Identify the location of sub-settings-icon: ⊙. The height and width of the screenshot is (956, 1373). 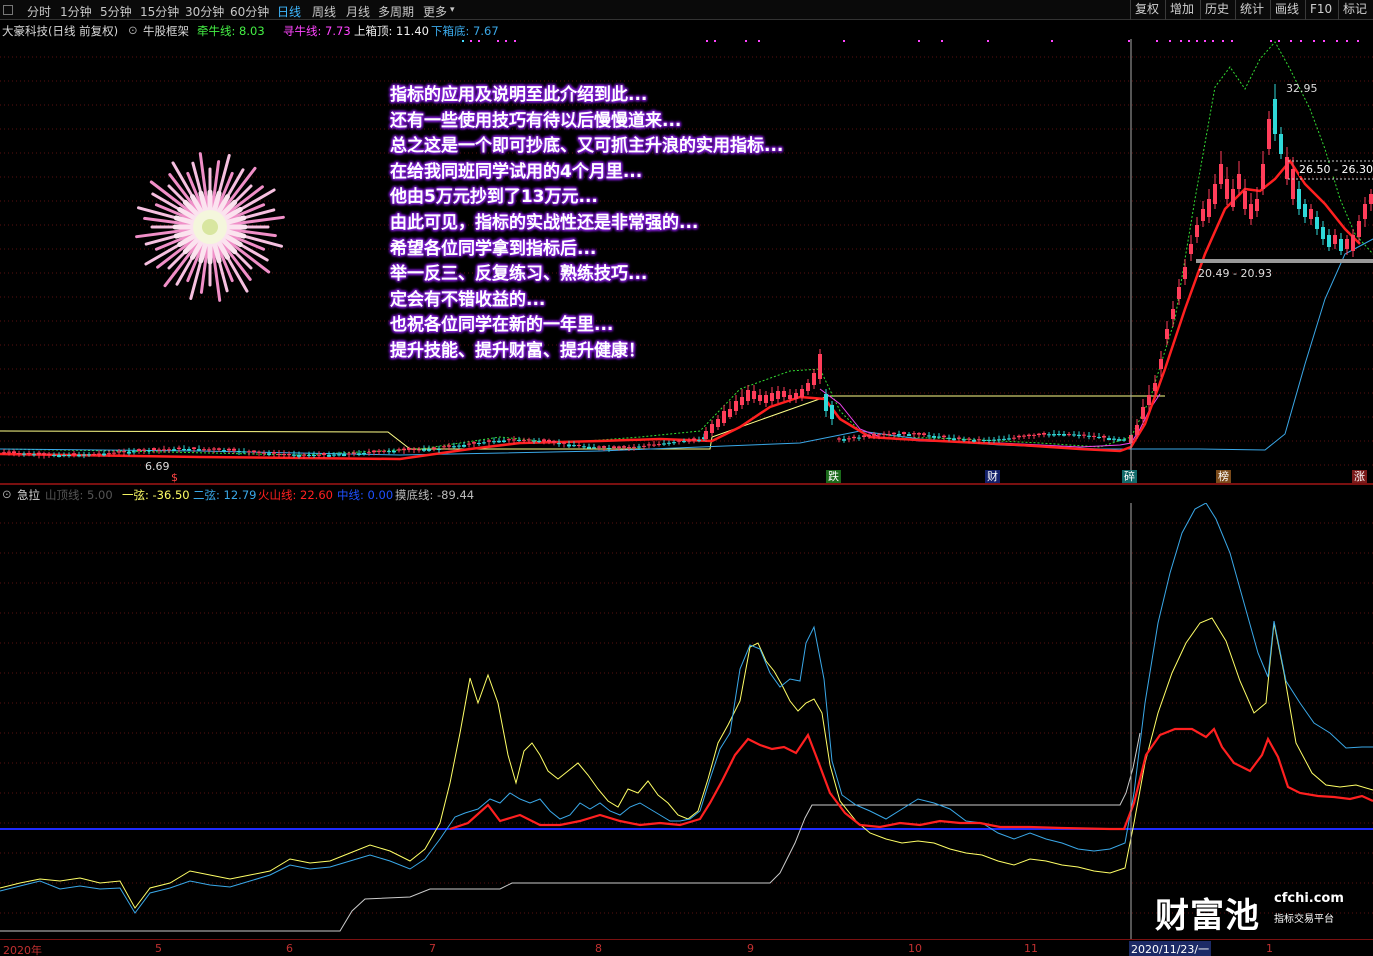
(7, 494).